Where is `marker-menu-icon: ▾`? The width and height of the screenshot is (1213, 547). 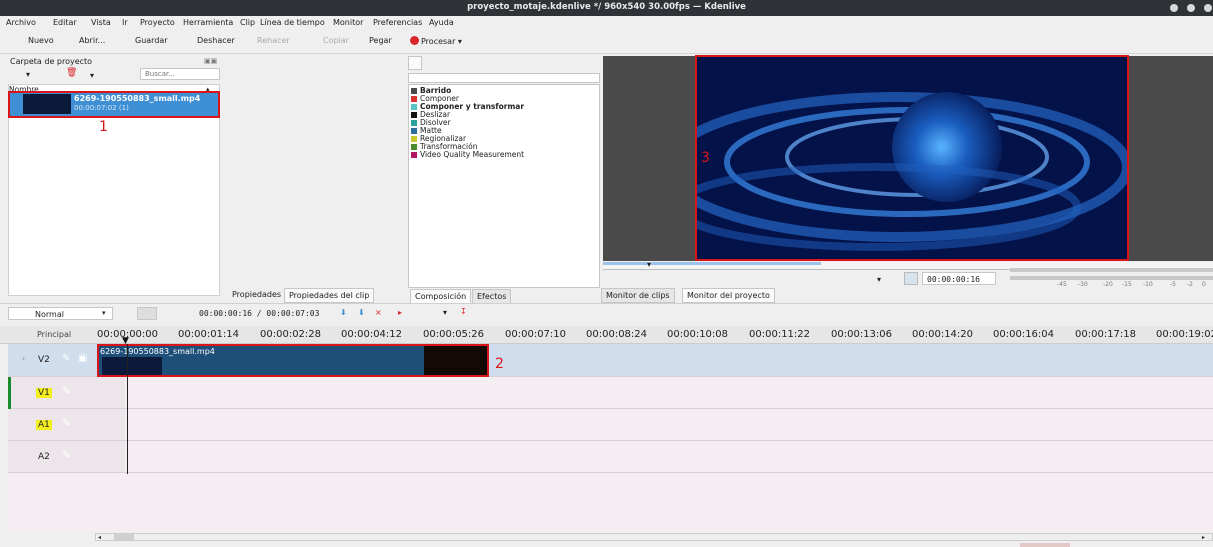 marker-menu-icon: ▾ is located at coordinates (445, 312).